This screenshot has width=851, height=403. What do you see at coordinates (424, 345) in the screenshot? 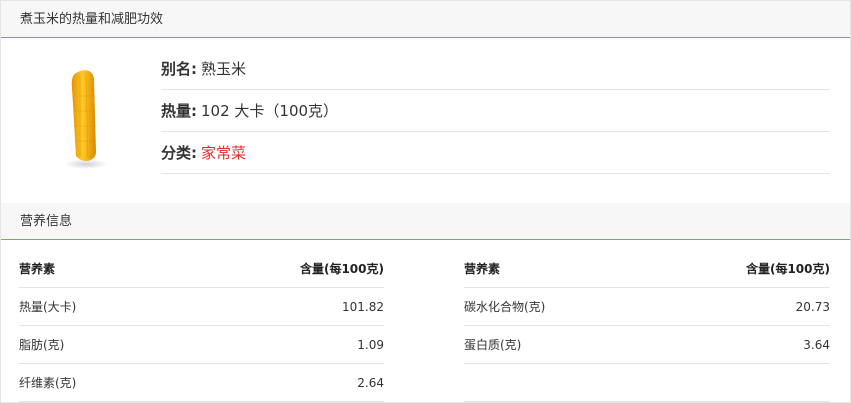
I see `table-row: 脂肪(克) 1.09 蛋白质(克) 3.64` at bounding box center [424, 345].